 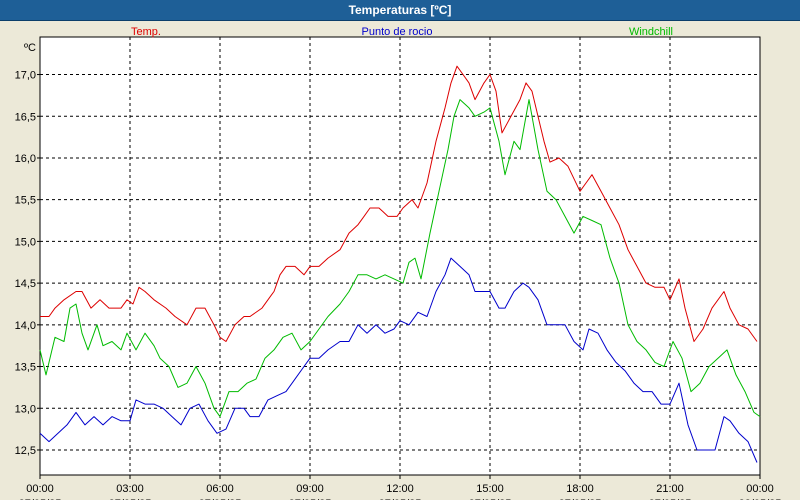 What do you see at coordinates (25, 242) in the screenshot?
I see `y-tick-label: 15,0` at bounding box center [25, 242].